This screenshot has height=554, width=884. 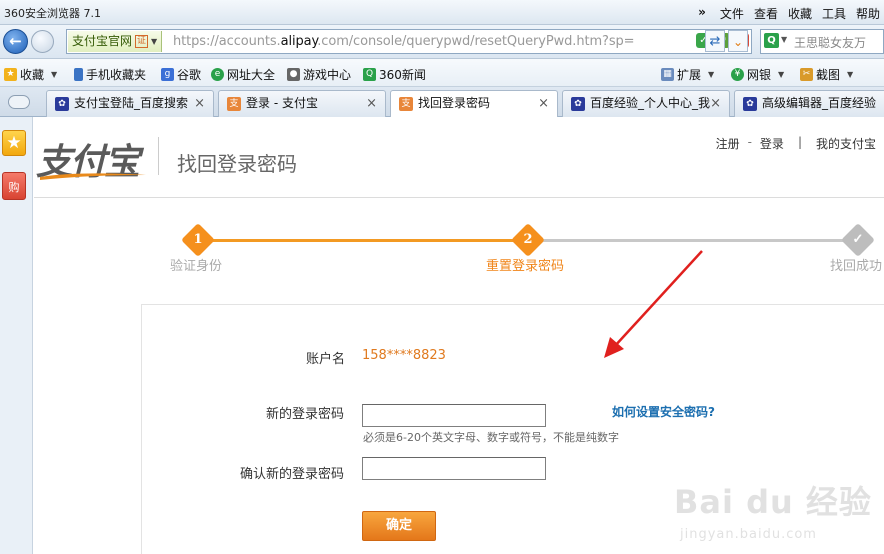 I want to click on toolbar-screenshot: ✂ 截图 ▼, so click(x=826, y=74).